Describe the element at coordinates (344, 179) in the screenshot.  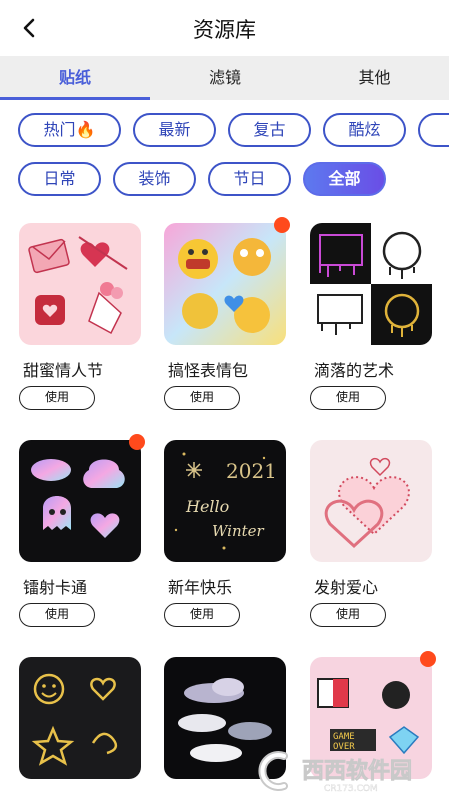
I see `chip-all: 全部` at that location.